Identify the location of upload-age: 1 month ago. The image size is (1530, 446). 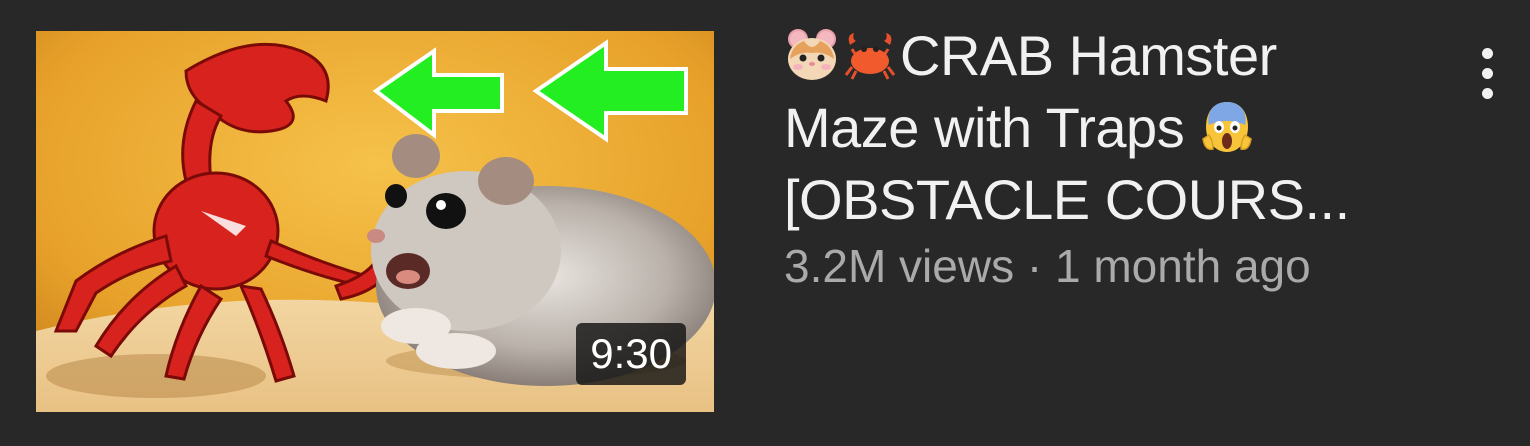
(1182, 266).